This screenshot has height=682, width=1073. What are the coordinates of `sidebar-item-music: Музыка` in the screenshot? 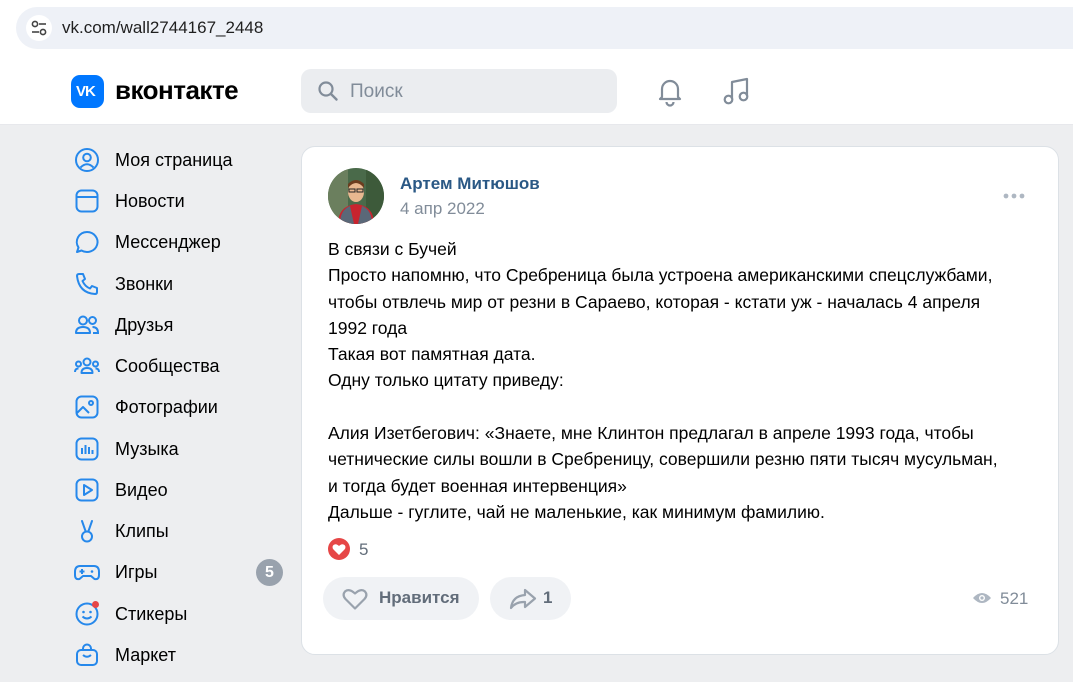 It's located at (180, 449).